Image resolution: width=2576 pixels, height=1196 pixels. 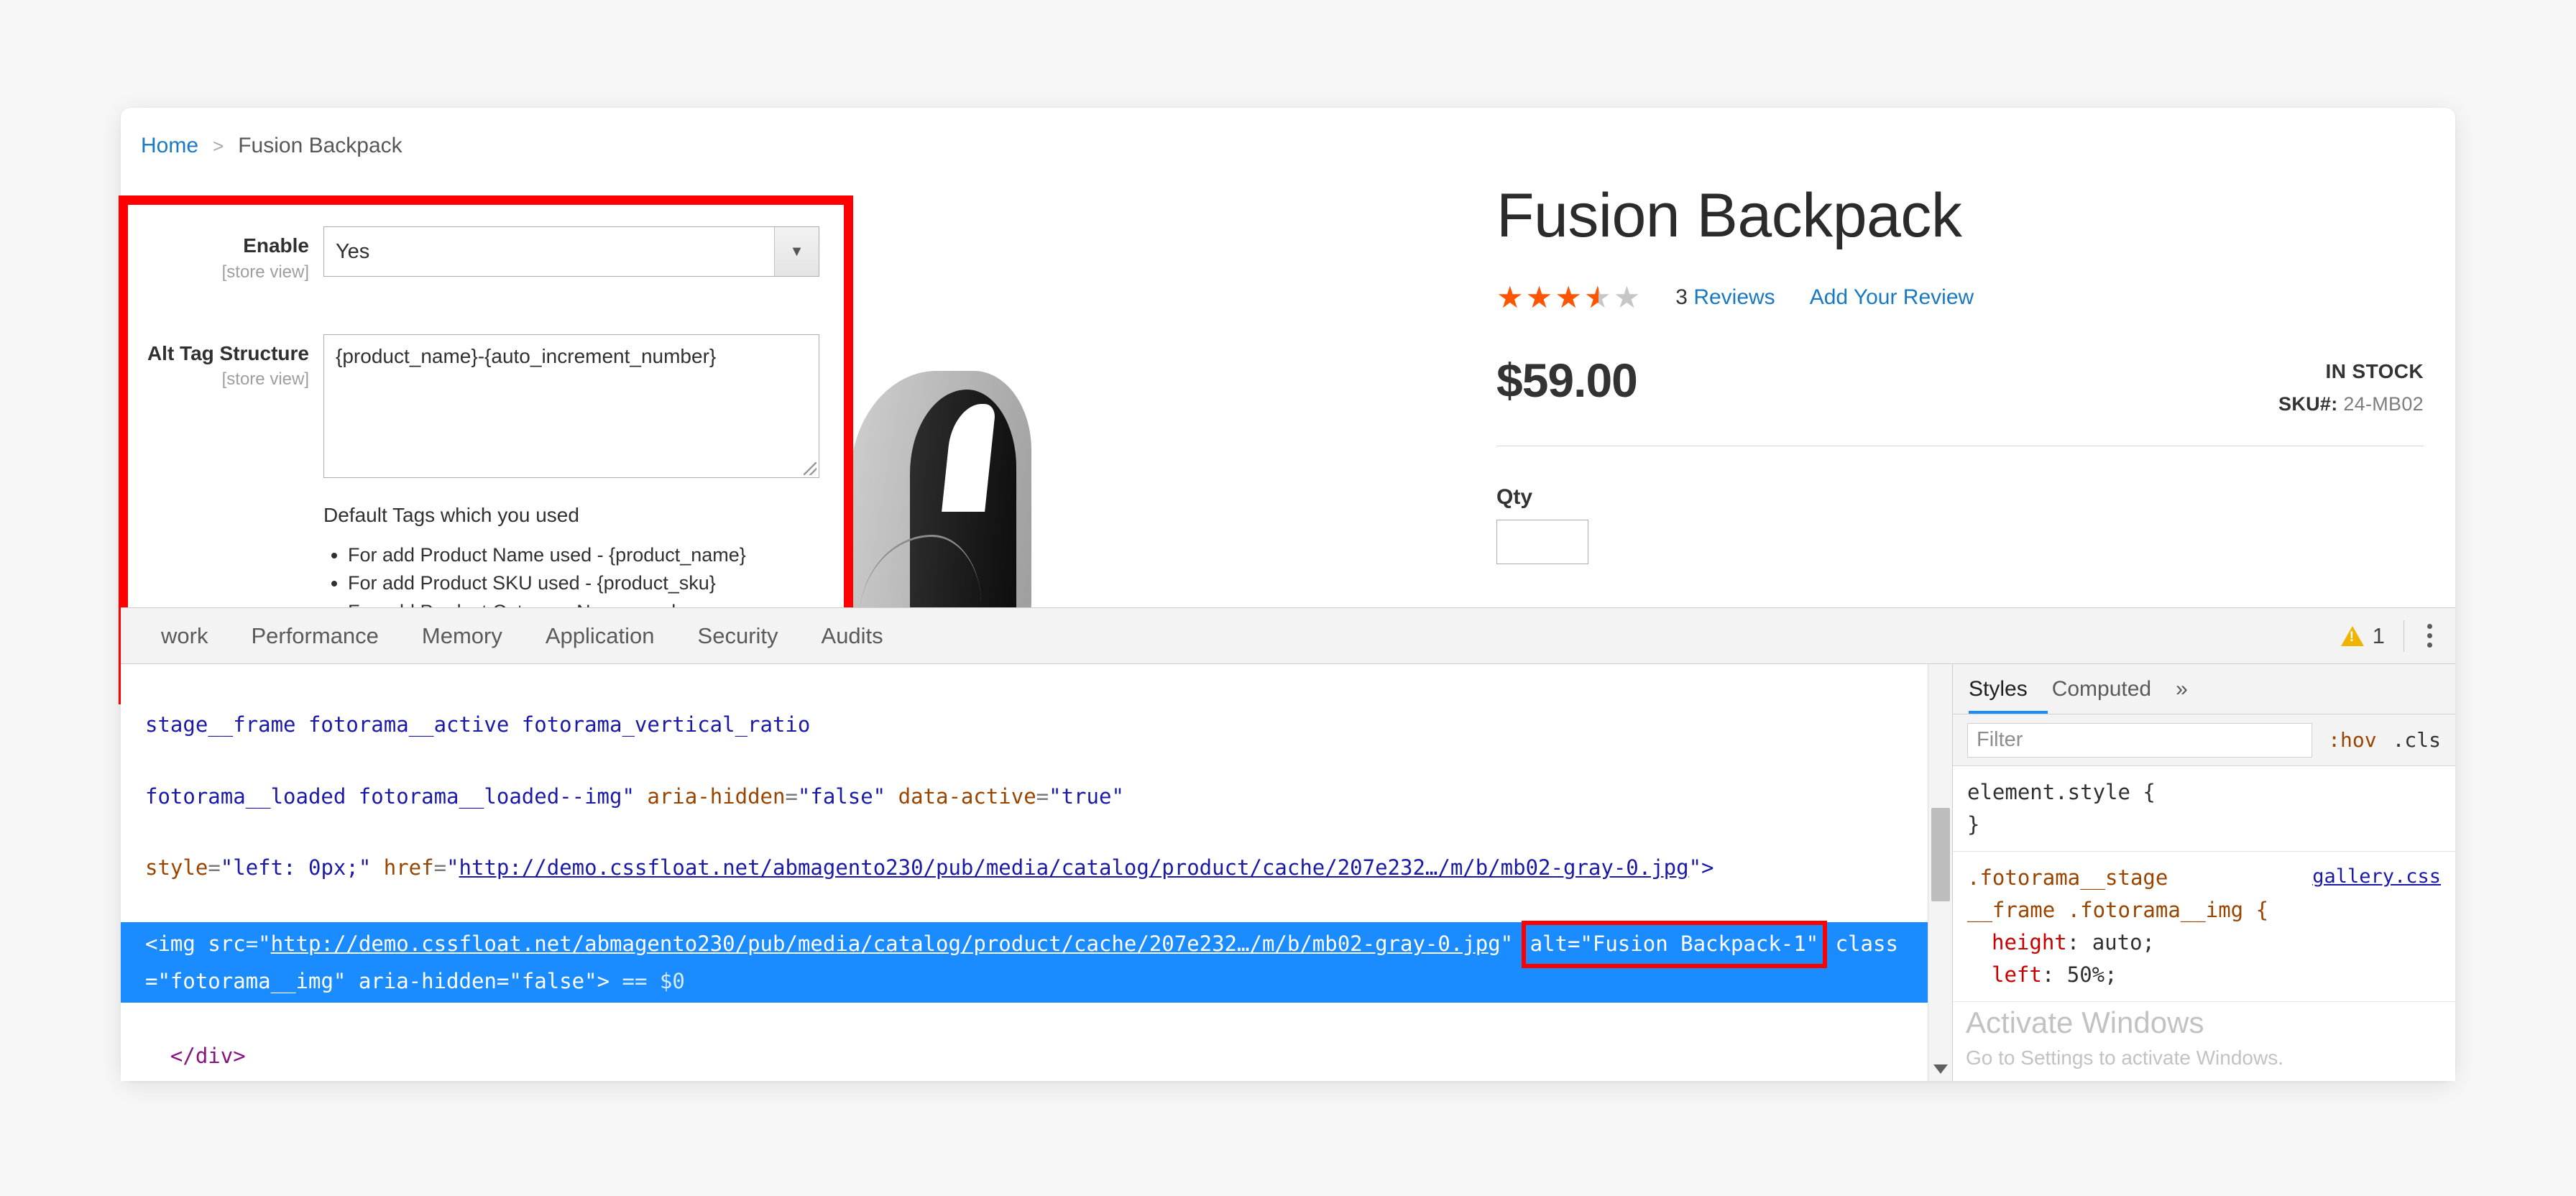 I want to click on reviews-label: Reviews, so click(x=1734, y=297).